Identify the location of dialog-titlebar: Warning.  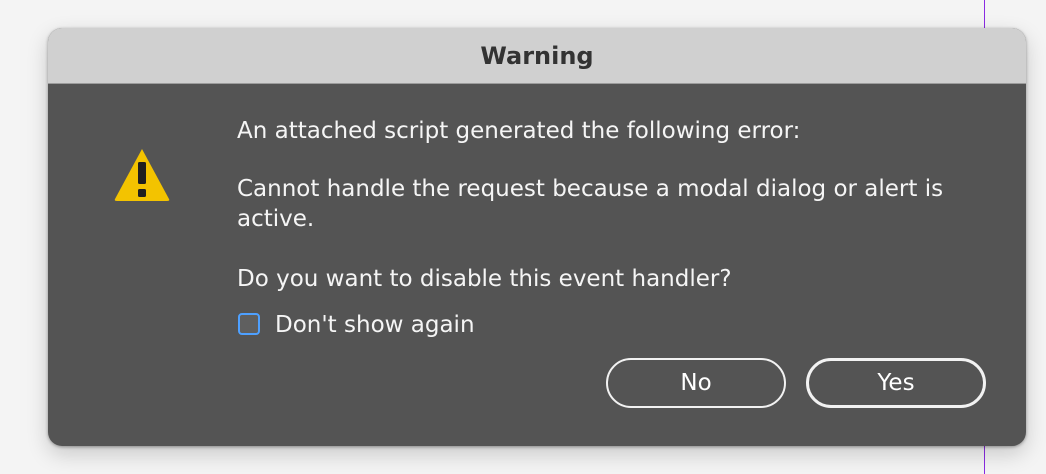
(537, 56).